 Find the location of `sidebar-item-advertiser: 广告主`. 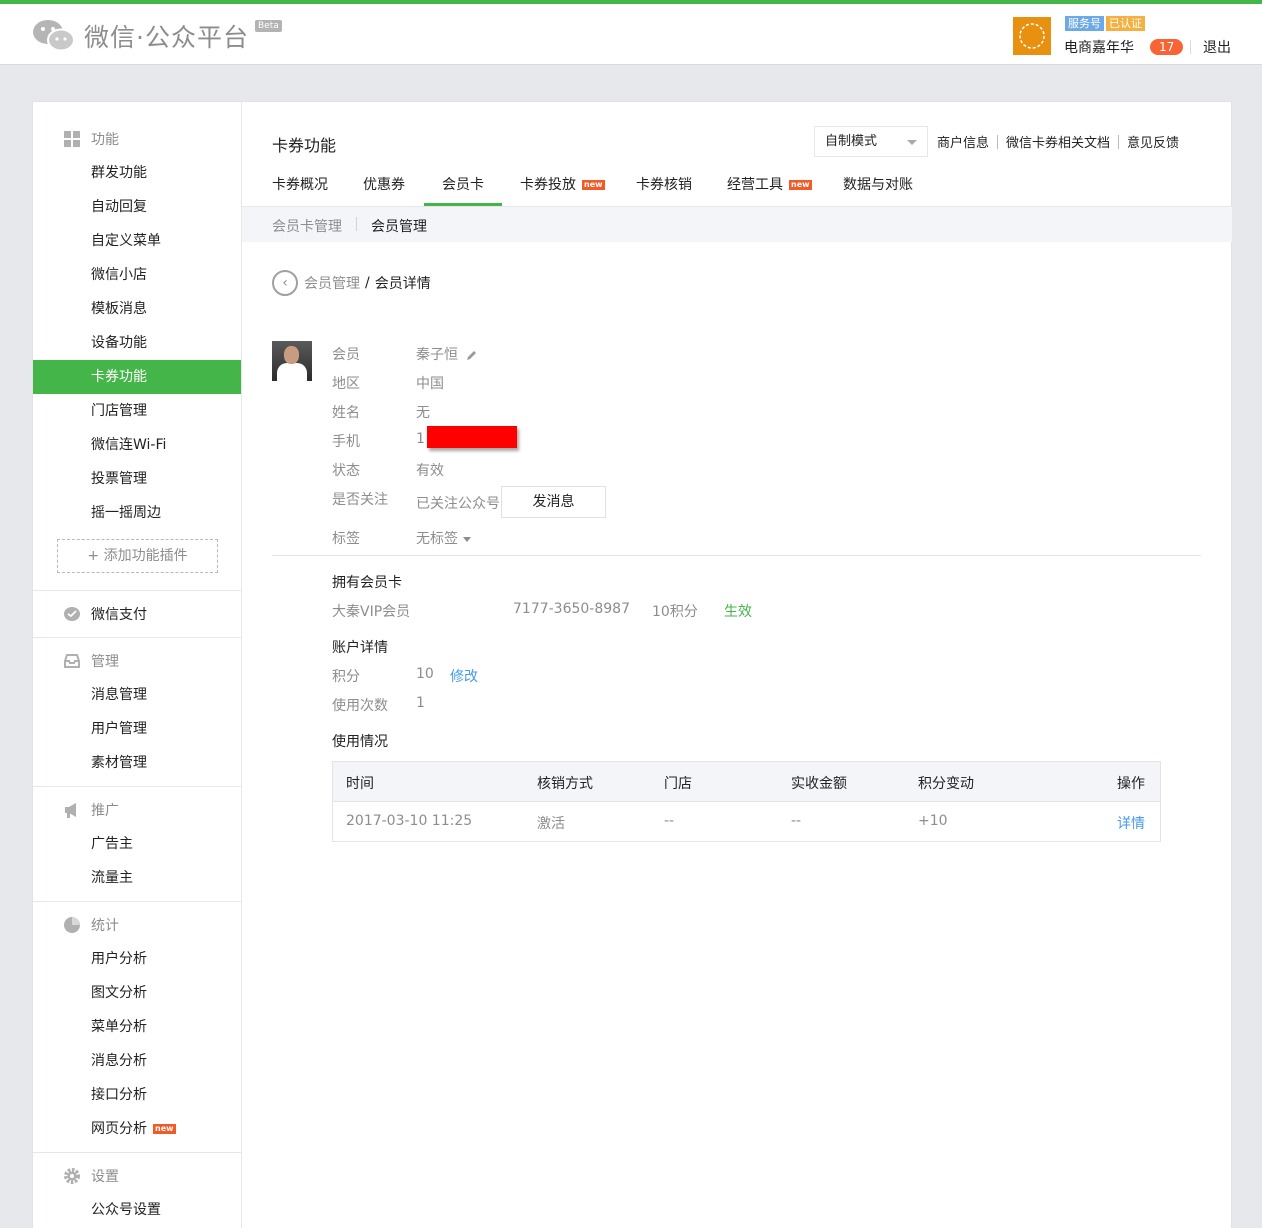

sidebar-item-advertiser: 广告主 is located at coordinates (137, 844).